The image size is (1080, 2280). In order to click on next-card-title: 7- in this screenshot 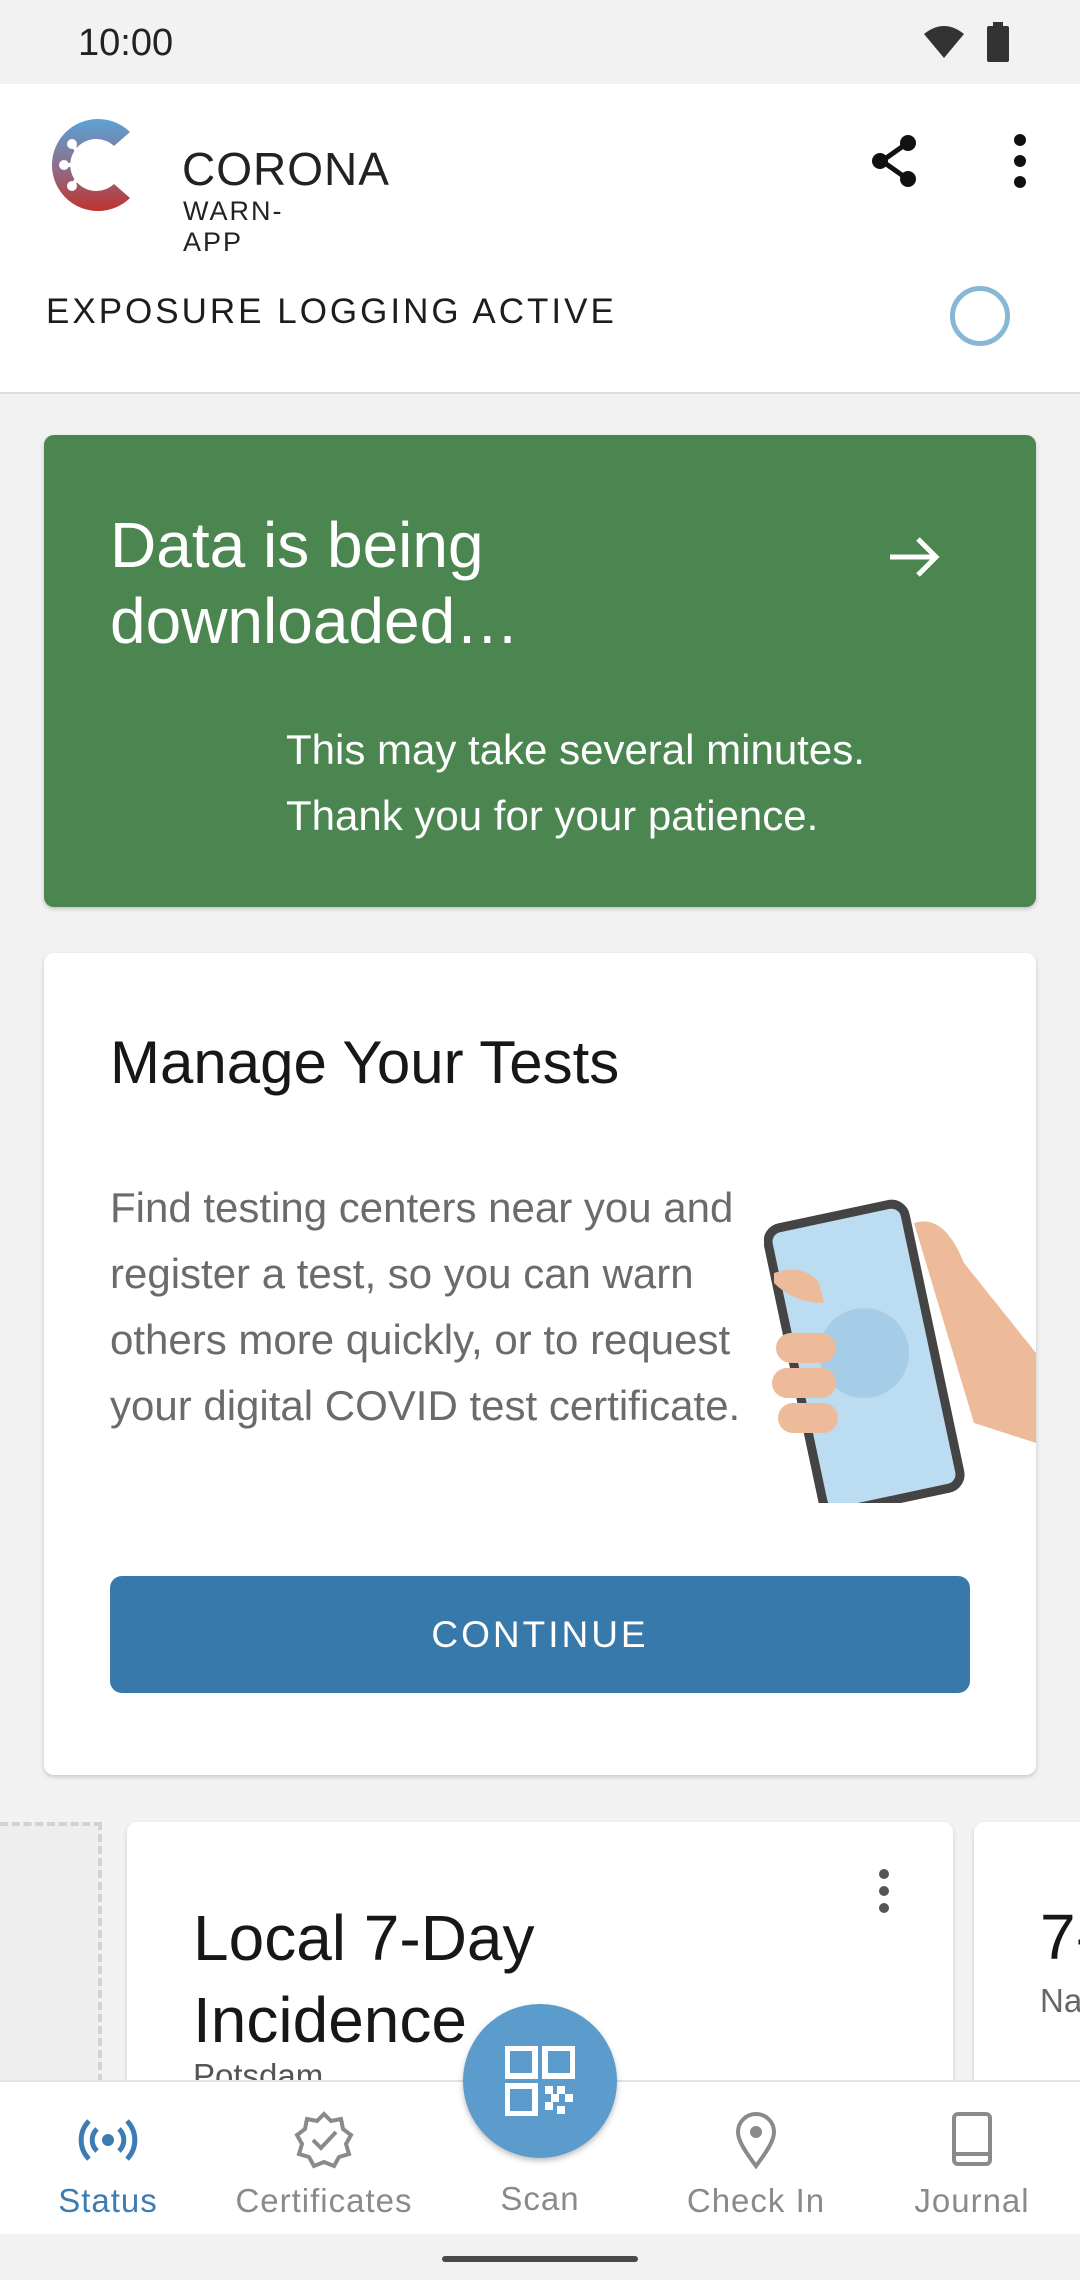, I will do `click(1060, 1937)`.